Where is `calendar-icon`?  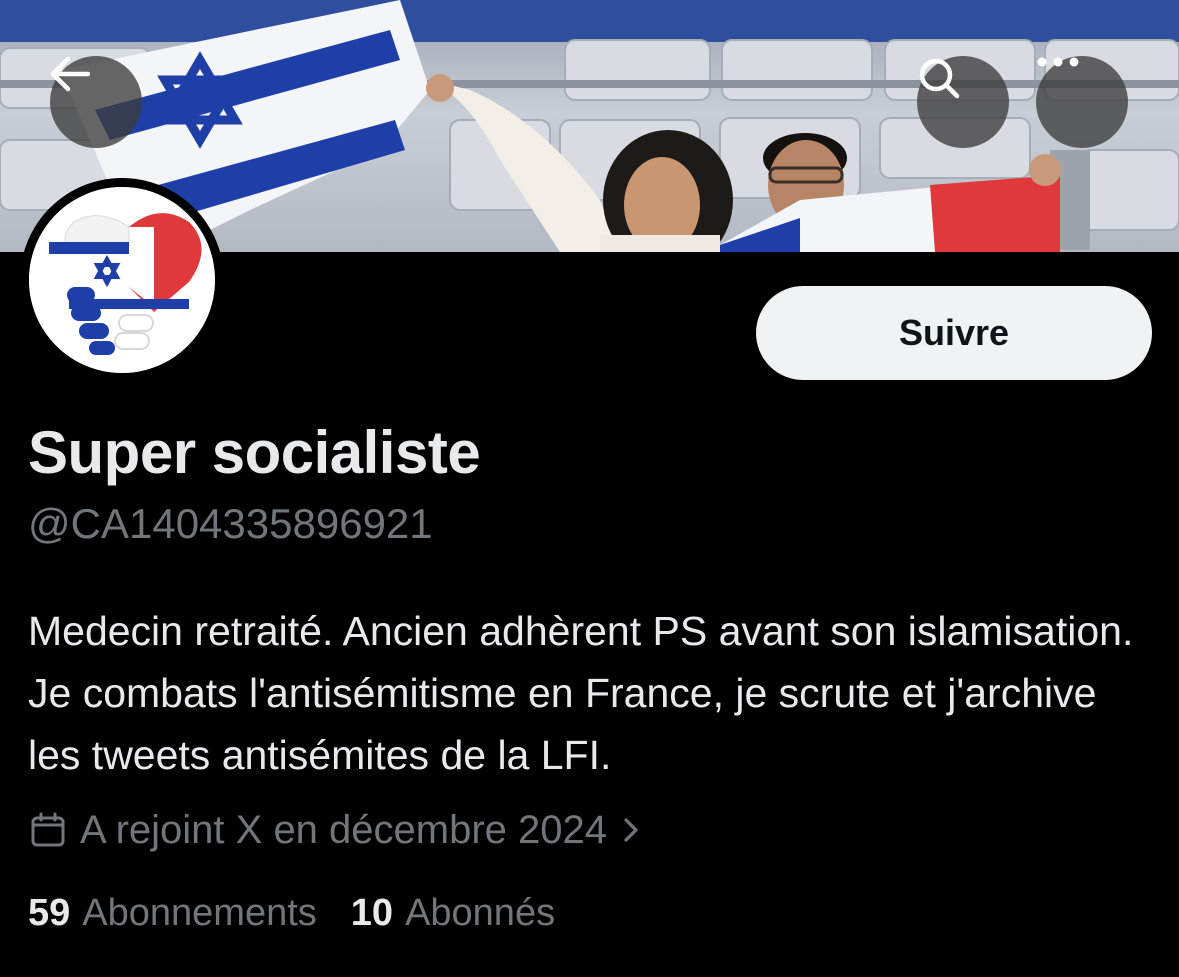
calendar-icon is located at coordinates (48, 829).